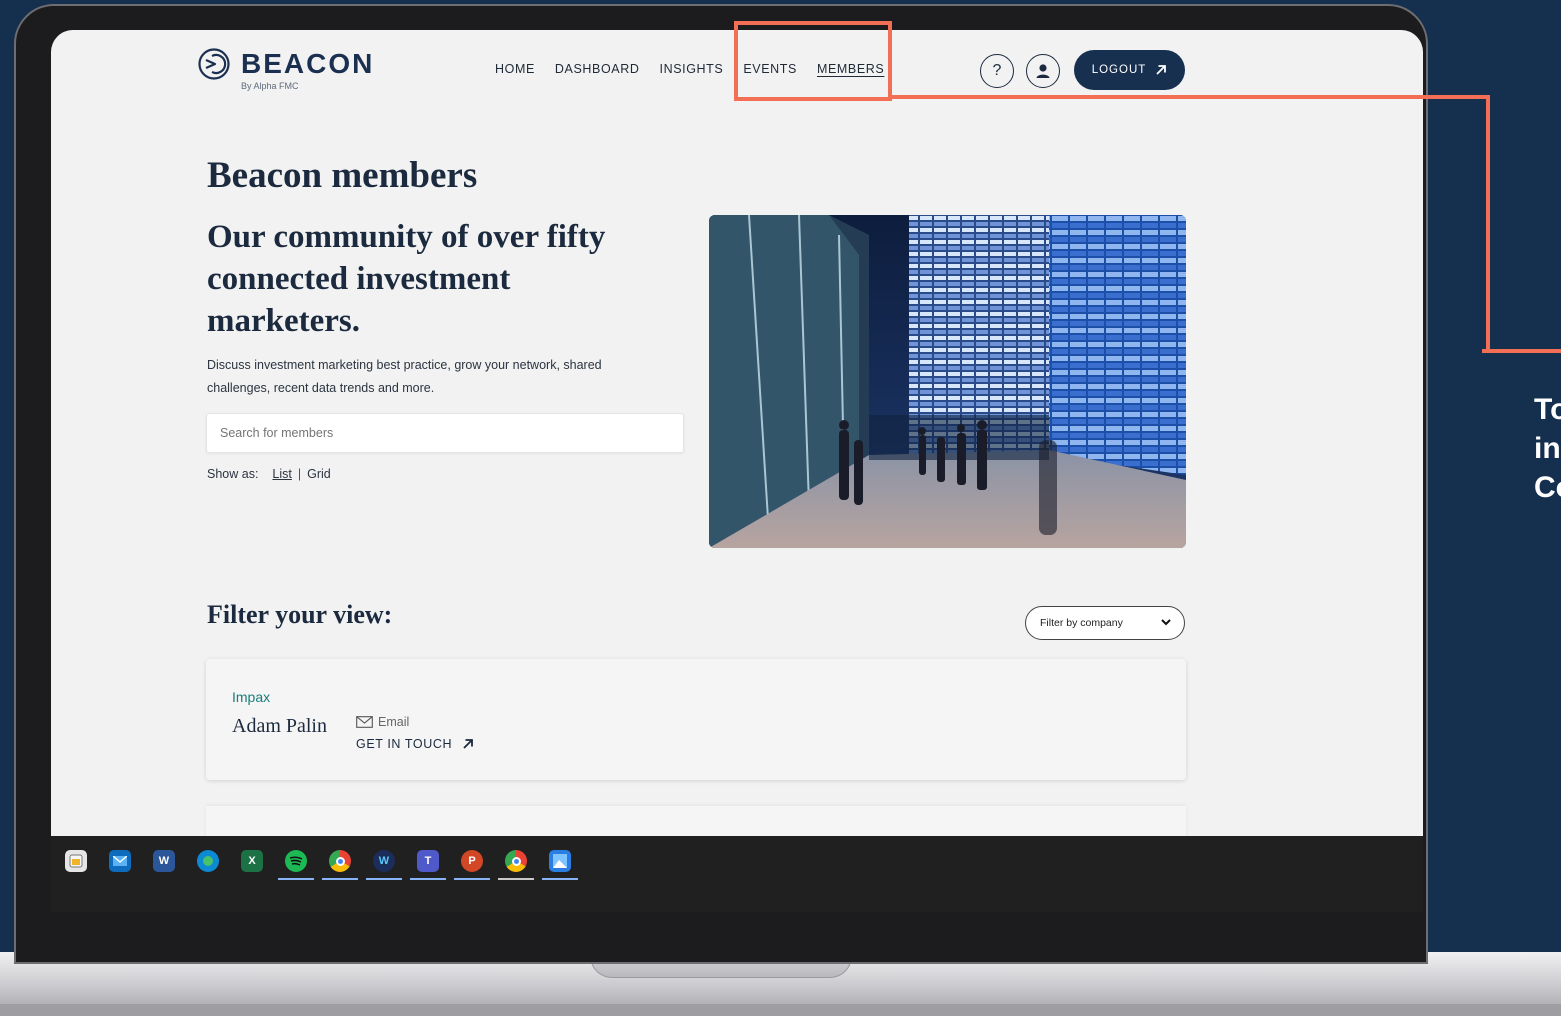  Describe the element at coordinates (1521, 351) in the screenshot. I see `callout-connector-bottom` at that location.